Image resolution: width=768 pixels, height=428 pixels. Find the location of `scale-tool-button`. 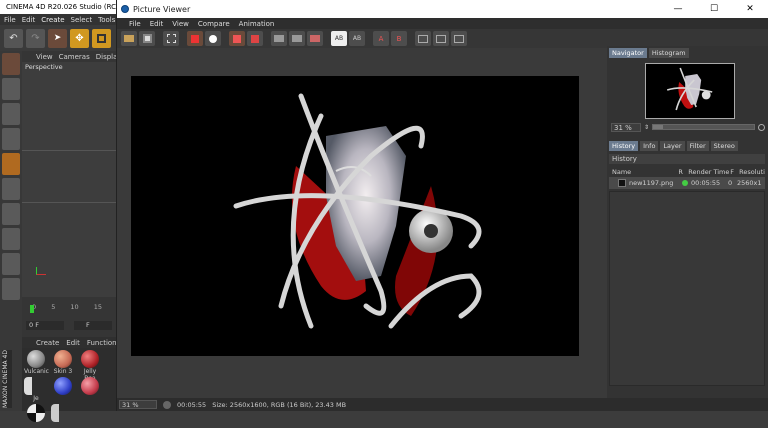

scale-tool-button is located at coordinates (101, 38).